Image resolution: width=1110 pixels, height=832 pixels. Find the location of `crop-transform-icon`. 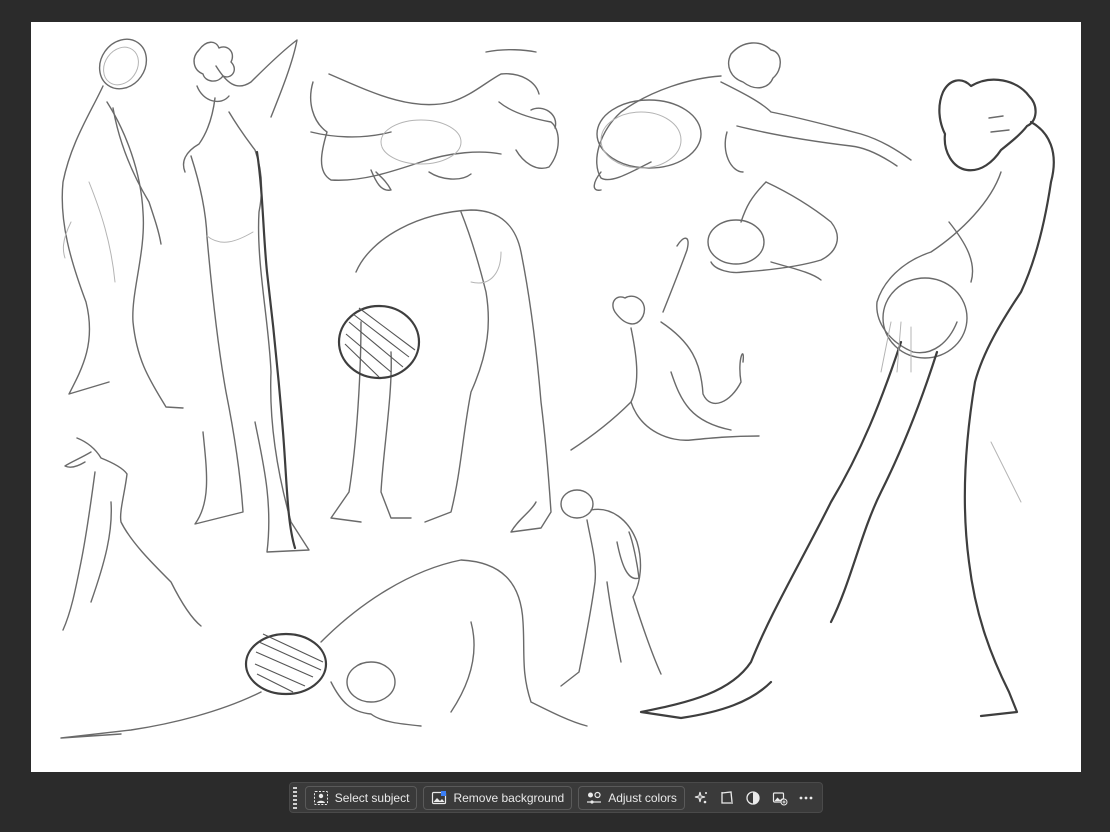

crop-transform-icon is located at coordinates (727, 797).